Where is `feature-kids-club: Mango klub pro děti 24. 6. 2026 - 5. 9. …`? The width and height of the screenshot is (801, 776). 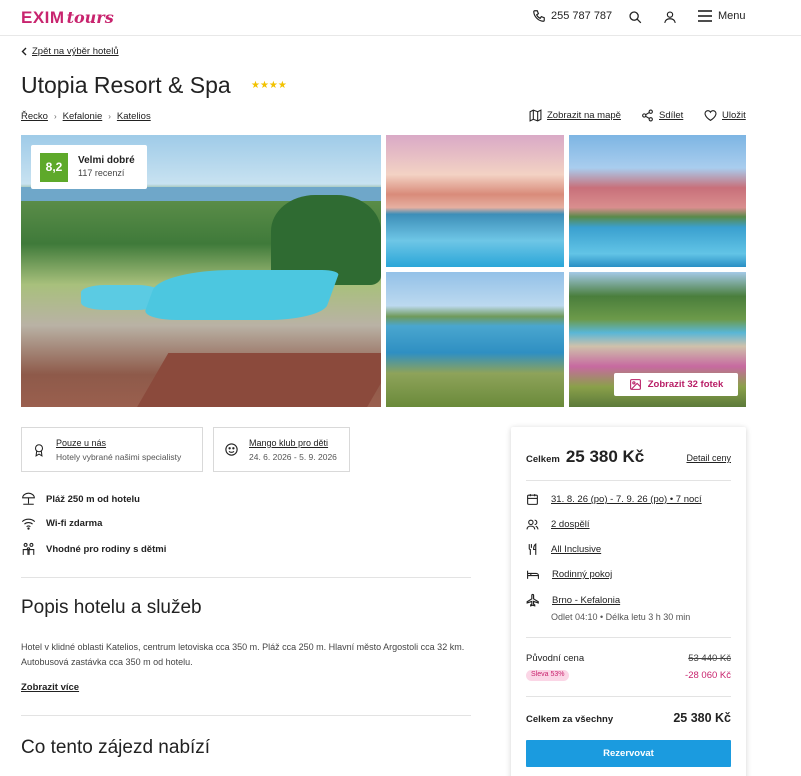
feature-kids-club: Mango klub pro děti 24. 6. 2026 - 5. 9. … is located at coordinates (281, 449).